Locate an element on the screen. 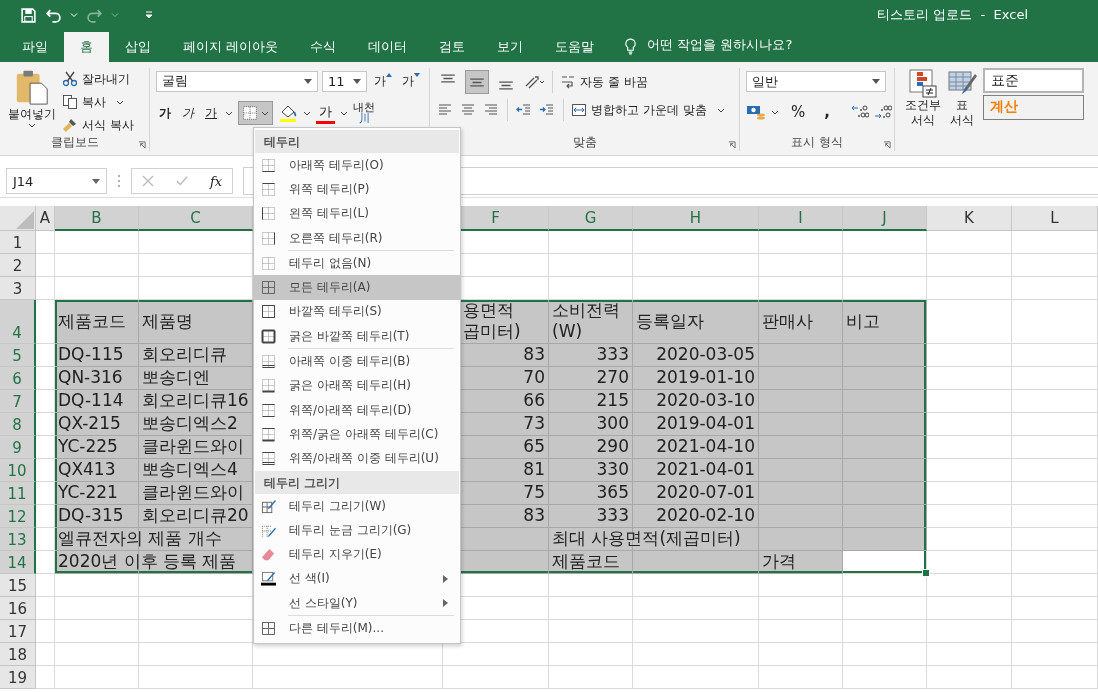 This screenshot has height=692, width=1098. customize-icon is located at coordinates (149, 15).